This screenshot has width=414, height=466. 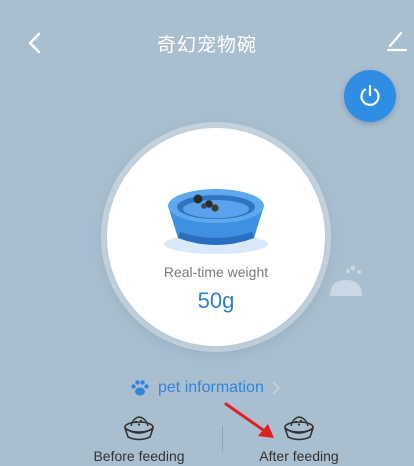 What do you see at coordinates (346, 283) in the screenshot?
I see `decorative-bowl-icon` at bounding box center [346, 283].